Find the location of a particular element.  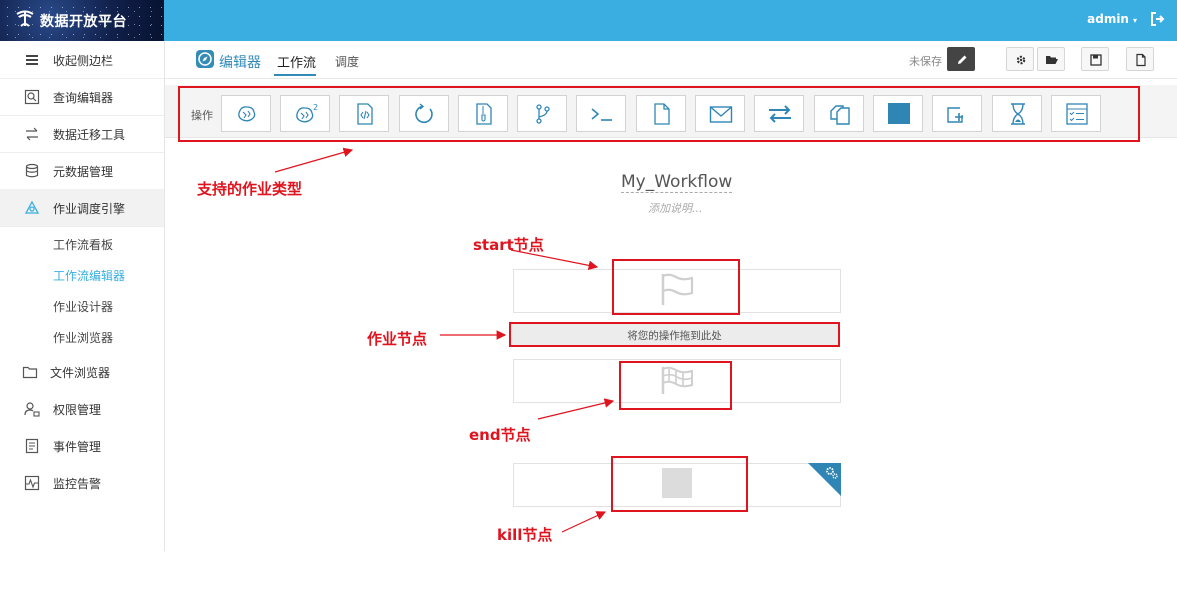

arrow-kill-node is located at coordinates (584, 522).